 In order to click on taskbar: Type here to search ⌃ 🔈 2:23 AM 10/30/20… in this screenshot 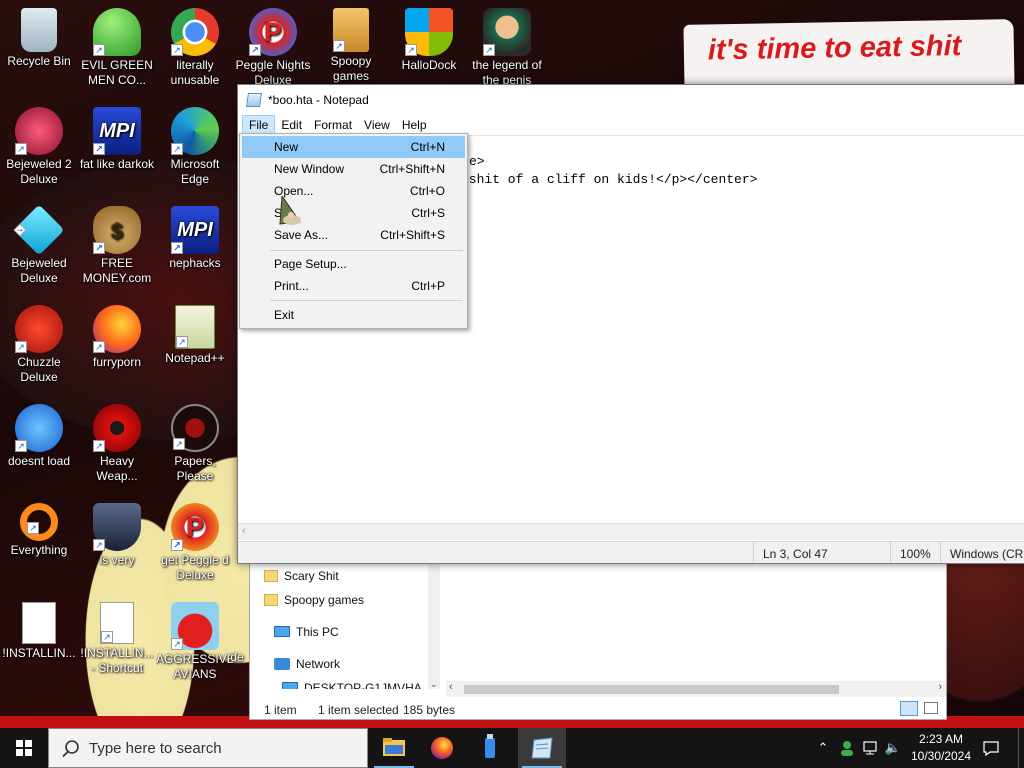, I will do `click(512, 748)`.